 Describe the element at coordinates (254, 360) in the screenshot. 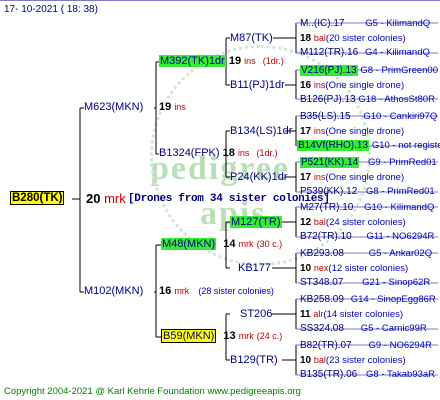

I see `gen3-queen-d2: B129(TR)` at that location.